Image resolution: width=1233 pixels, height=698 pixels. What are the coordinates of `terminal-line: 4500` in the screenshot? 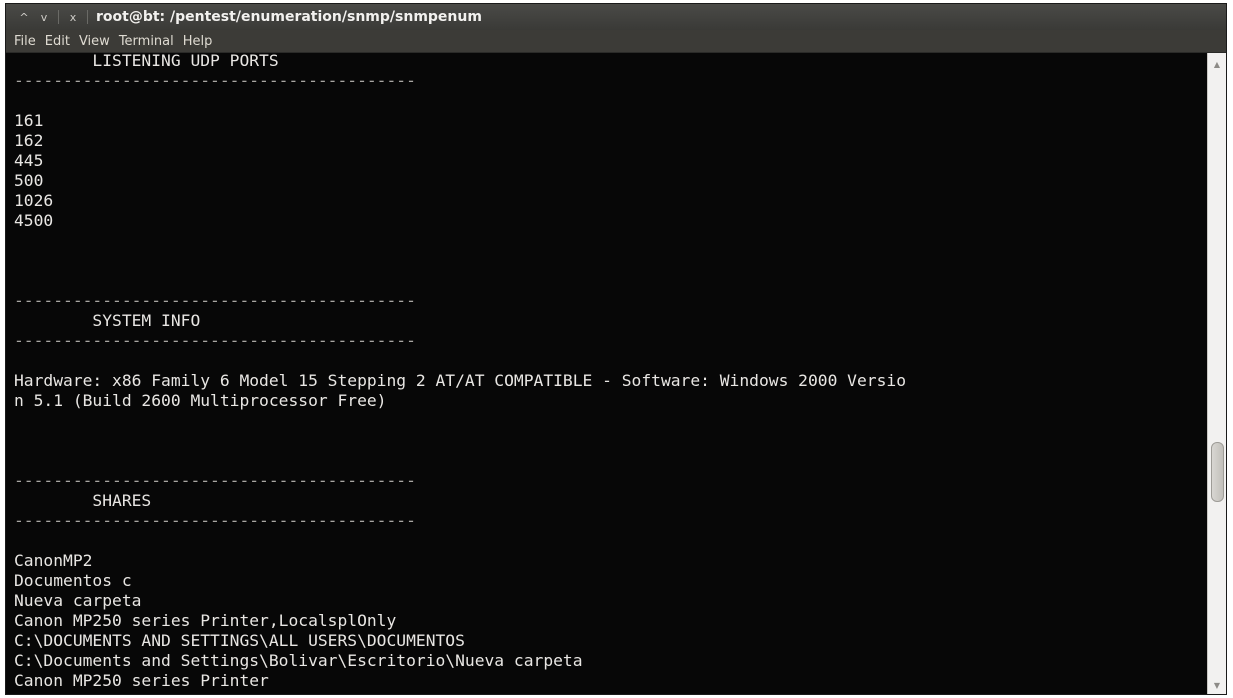 It's located at (34, 220).